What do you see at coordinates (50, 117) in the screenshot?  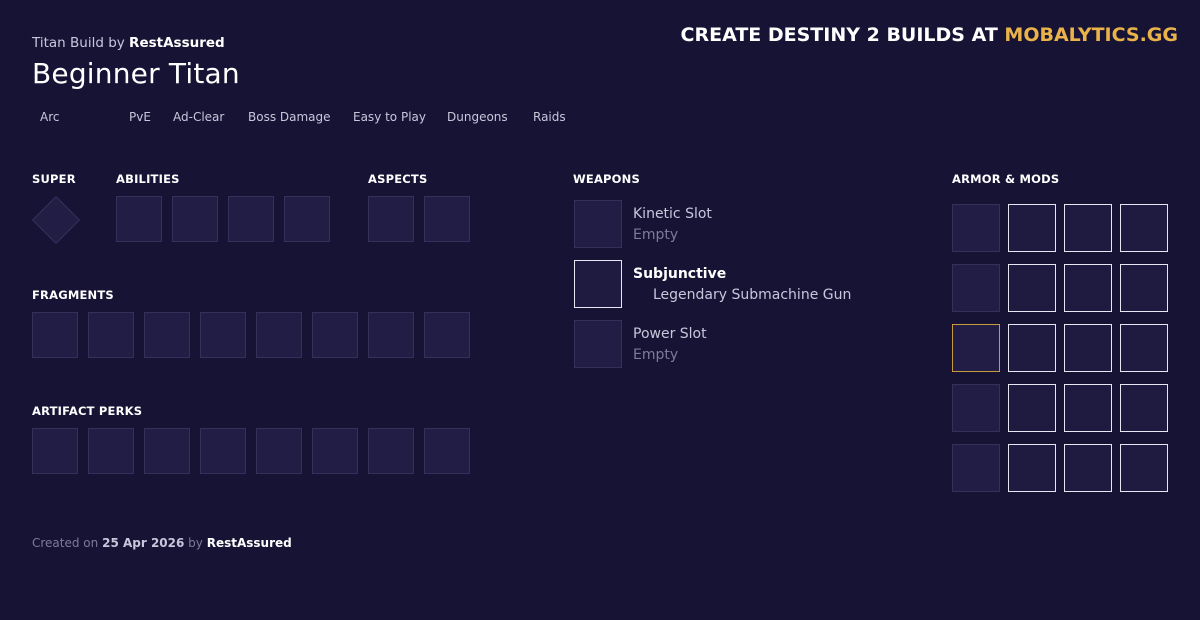 I see `tag-arc: Arc` at bounding box center [50, 117].